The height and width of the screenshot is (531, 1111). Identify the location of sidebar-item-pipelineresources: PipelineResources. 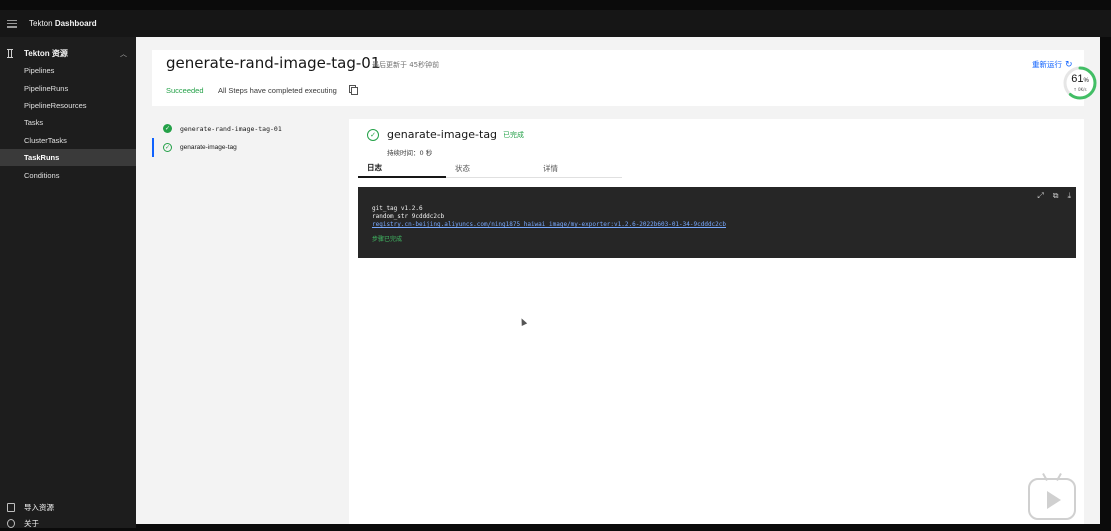
(68, 105).